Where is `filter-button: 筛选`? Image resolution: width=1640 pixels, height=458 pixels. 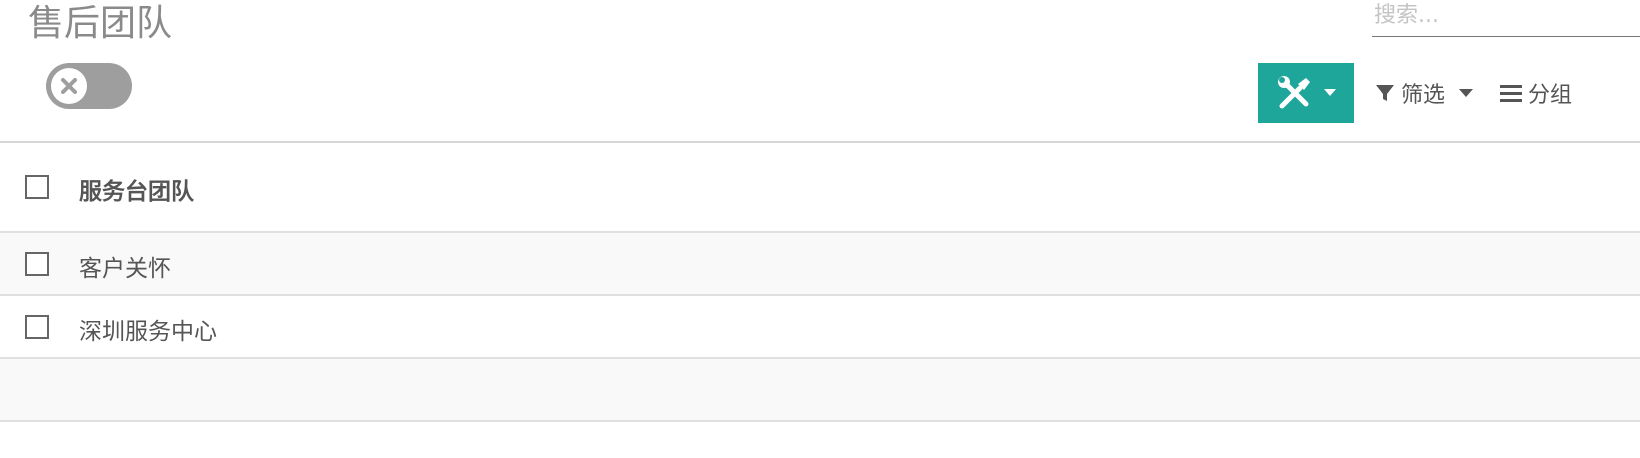
filter-button: 筛选 is located at coordinates (1424, 93).